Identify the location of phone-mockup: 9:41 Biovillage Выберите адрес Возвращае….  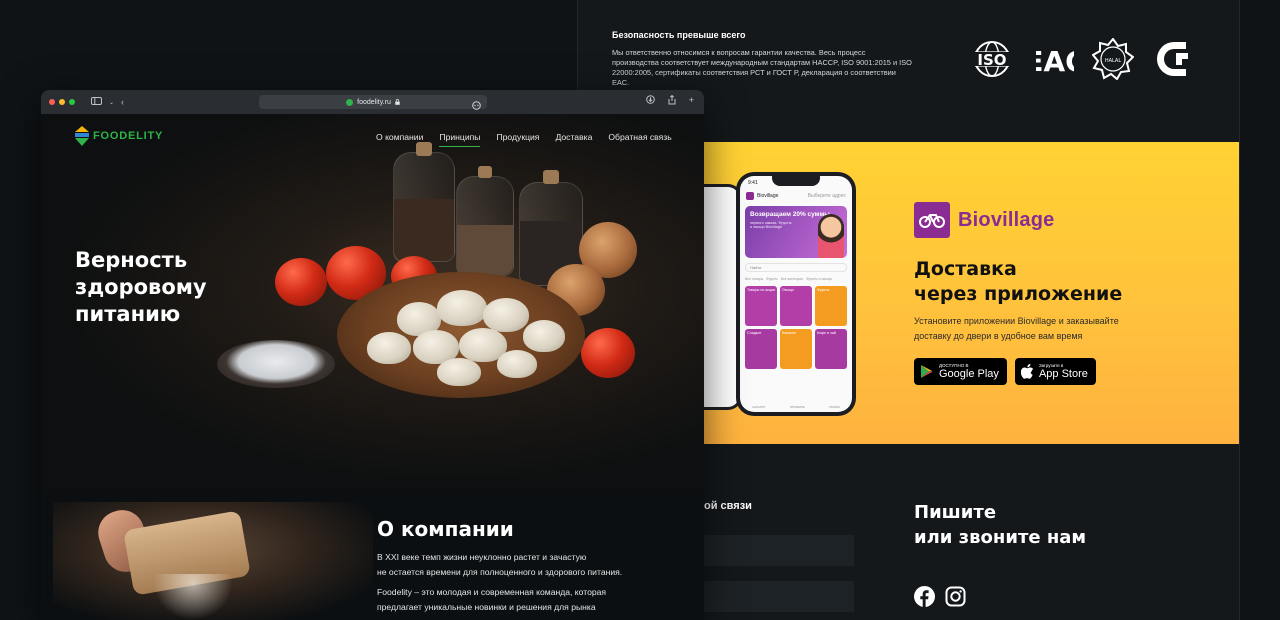
(796, 294).